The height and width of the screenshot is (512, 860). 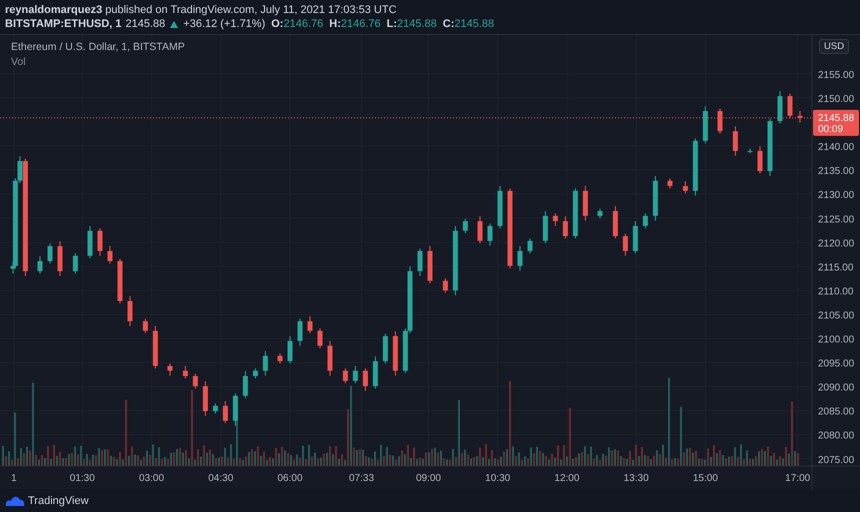 What do you see at coordinates (834, 46) in the screenshot?
I see `currency-badge: USD` at bounding box center [834, 46].